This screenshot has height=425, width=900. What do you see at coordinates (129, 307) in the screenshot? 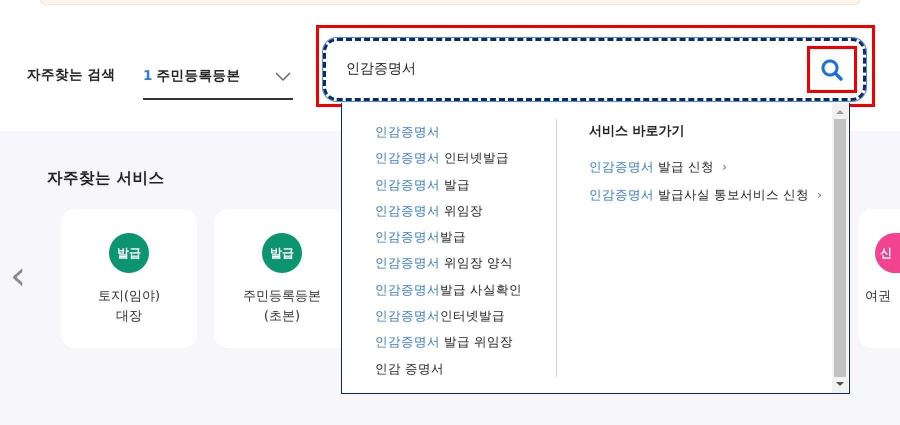
I see `service-name: 토지(임야) 대장` at bounding box center [129, 307].